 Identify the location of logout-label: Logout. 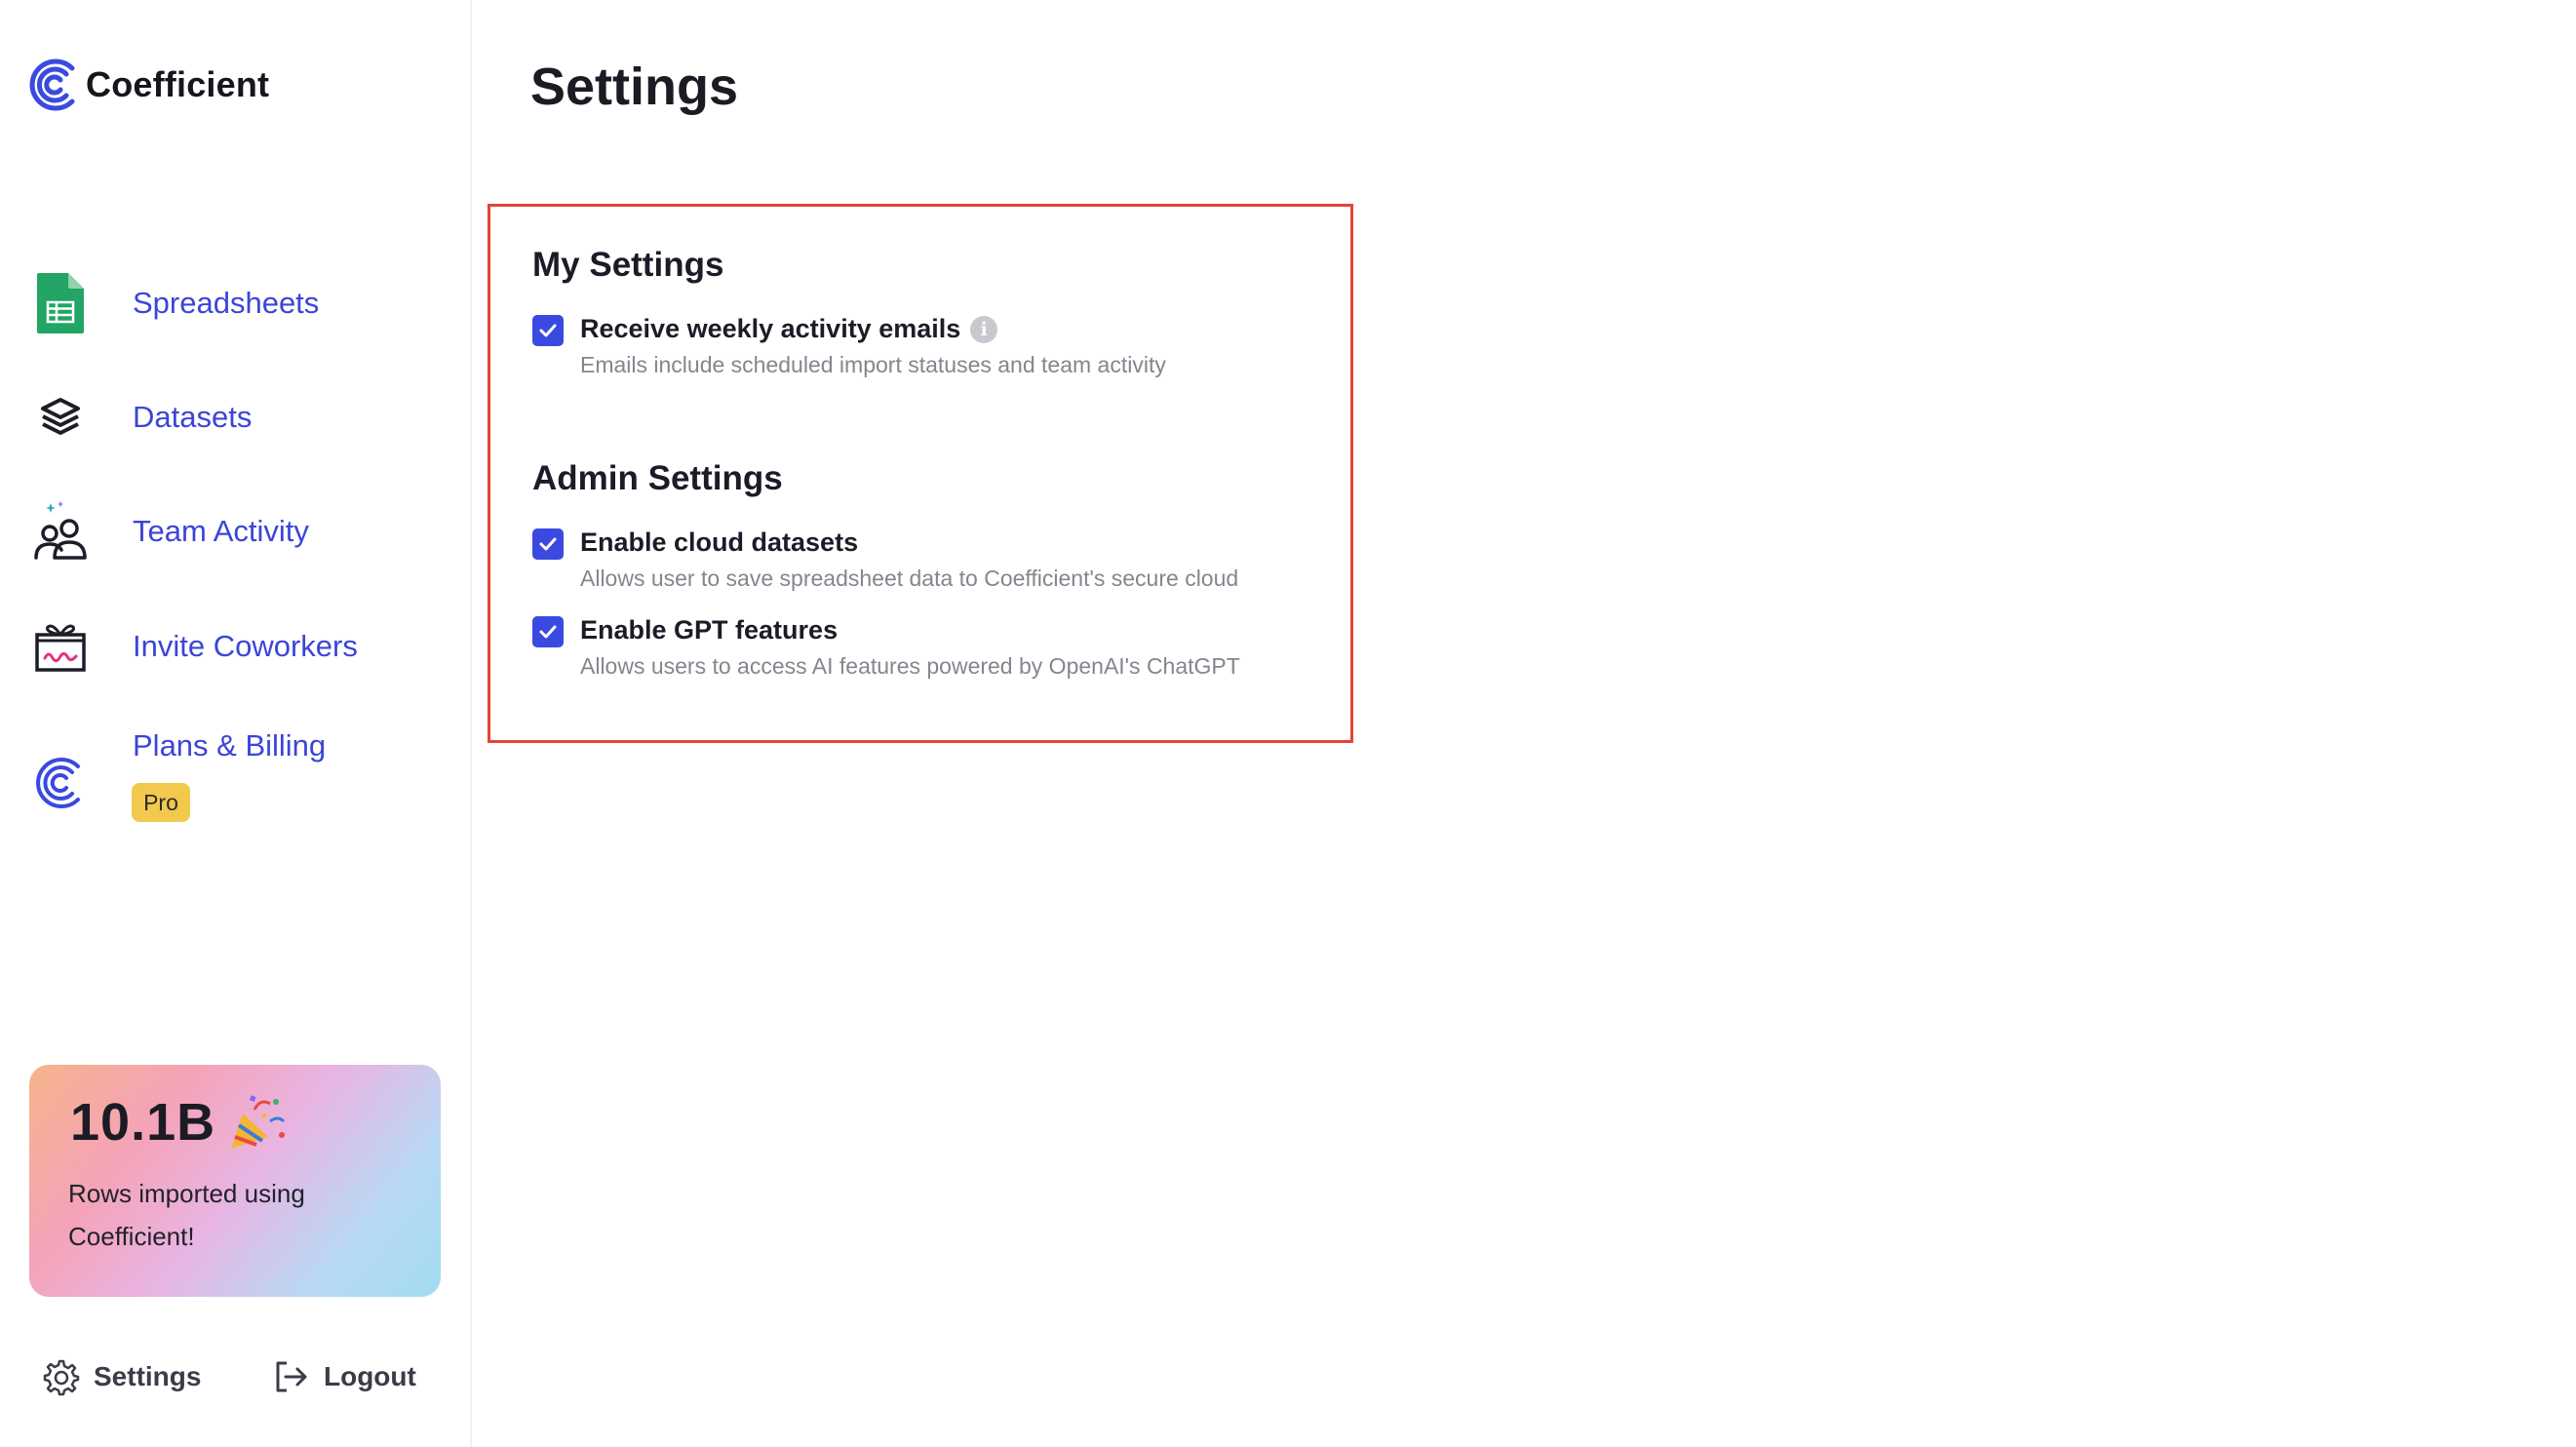
(370, 1376).